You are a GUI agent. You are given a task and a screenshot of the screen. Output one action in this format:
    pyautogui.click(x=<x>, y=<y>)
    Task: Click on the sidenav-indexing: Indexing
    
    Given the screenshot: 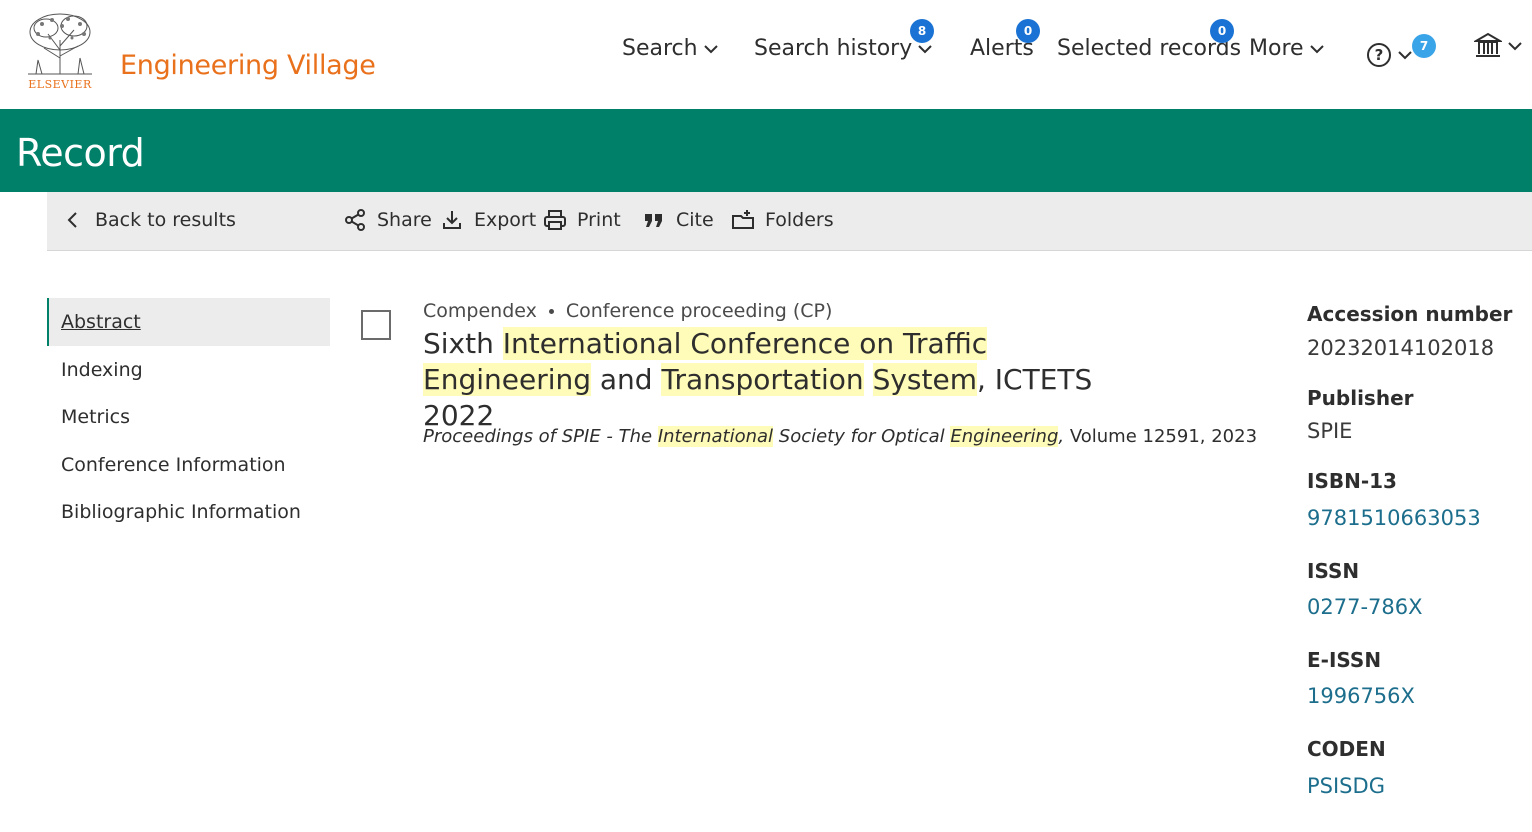 What is the action you would take?
    pyautogui.click(x=188, y=370)
    